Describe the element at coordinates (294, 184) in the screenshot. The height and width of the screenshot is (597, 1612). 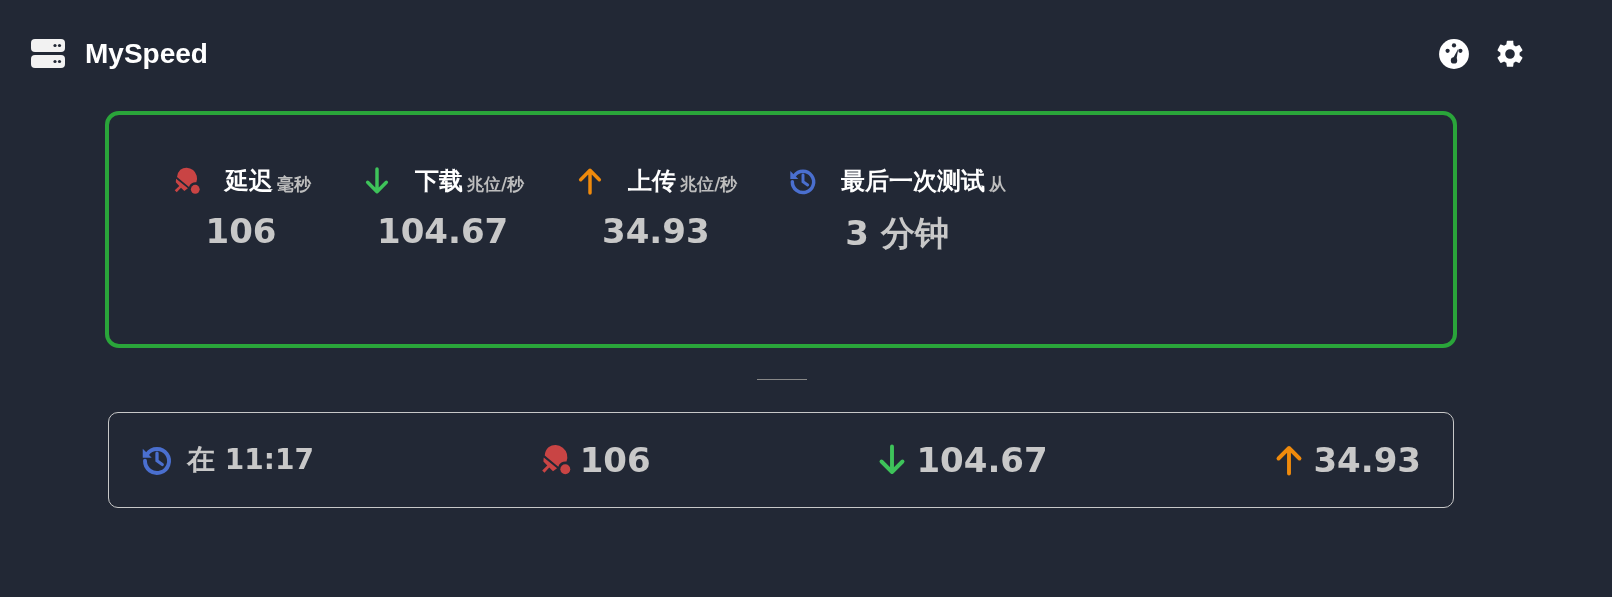
I see `stat-unit: 毫秒` at that location.